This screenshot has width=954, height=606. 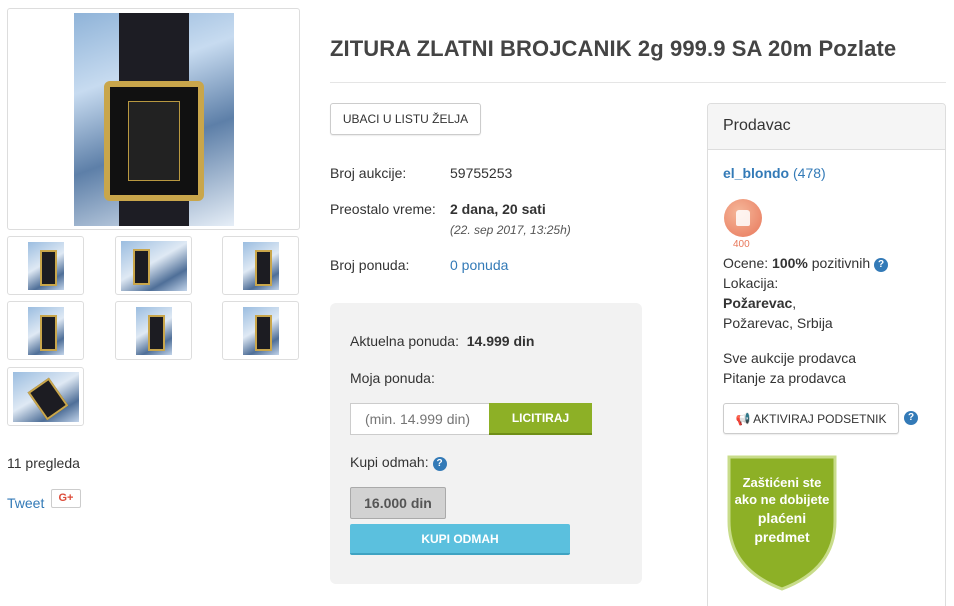 I want to click on current-bid-label: Aktuelna ponuda:, so click(x=404, y=341).